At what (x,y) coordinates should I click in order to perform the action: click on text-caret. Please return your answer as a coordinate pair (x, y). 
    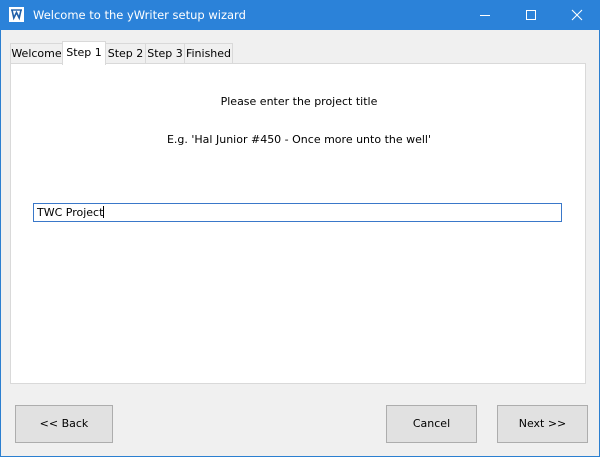
    Looking at the image, I should click on (104, 212).